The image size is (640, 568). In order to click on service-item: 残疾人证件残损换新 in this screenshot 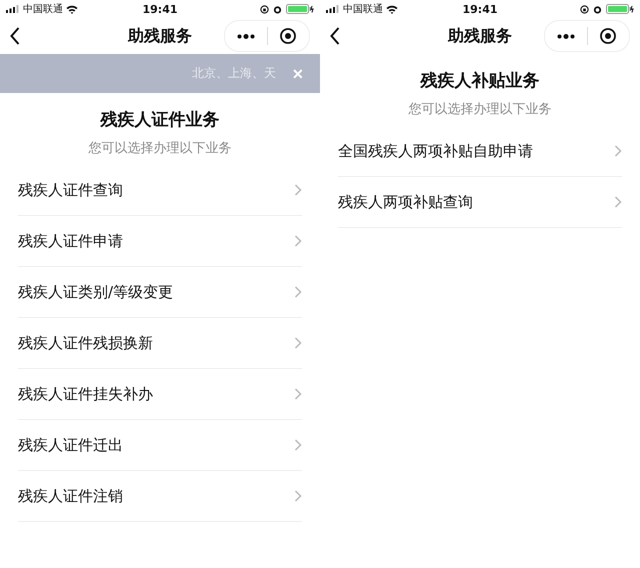, I will do `click(160, 343)`.